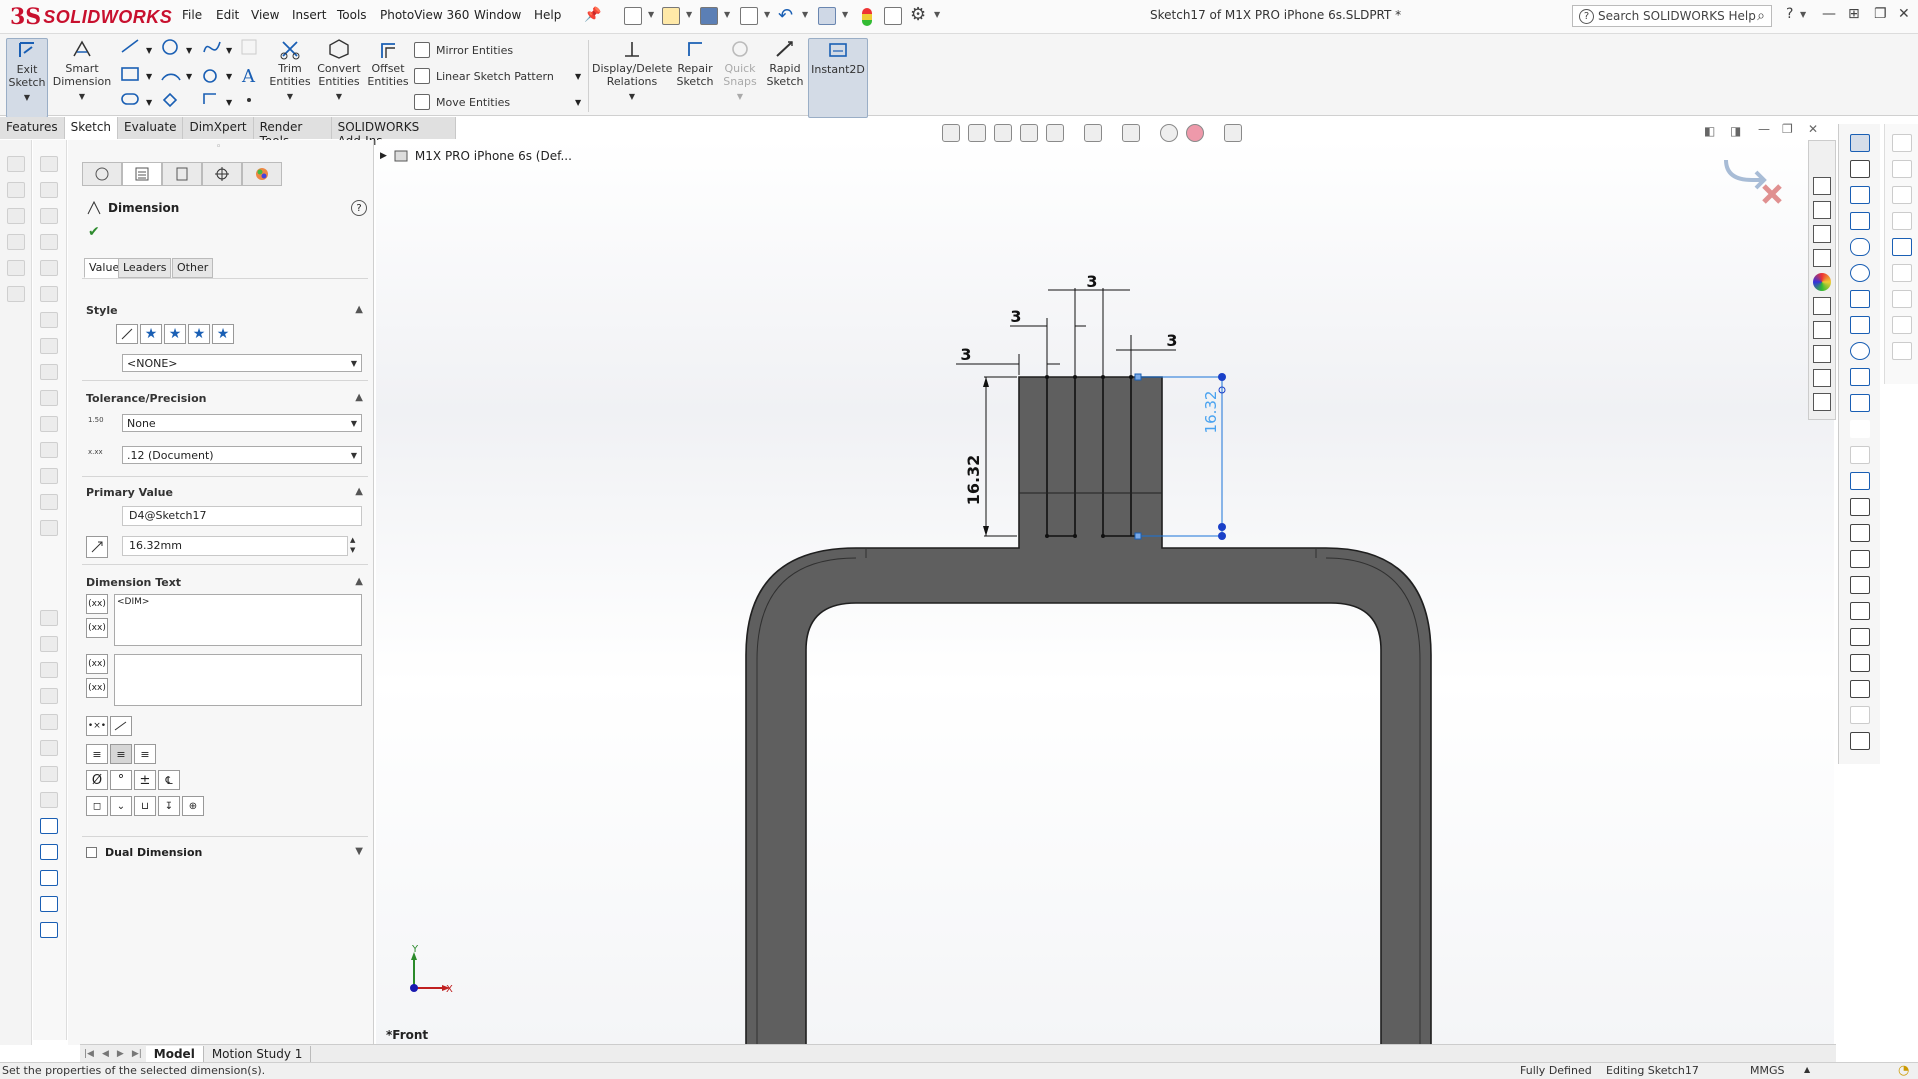  What do you see at coordinates (1787, 129) in the screenshot?
I see `viewport-restore-icon: ❐` at bounding box center [1787, 129].